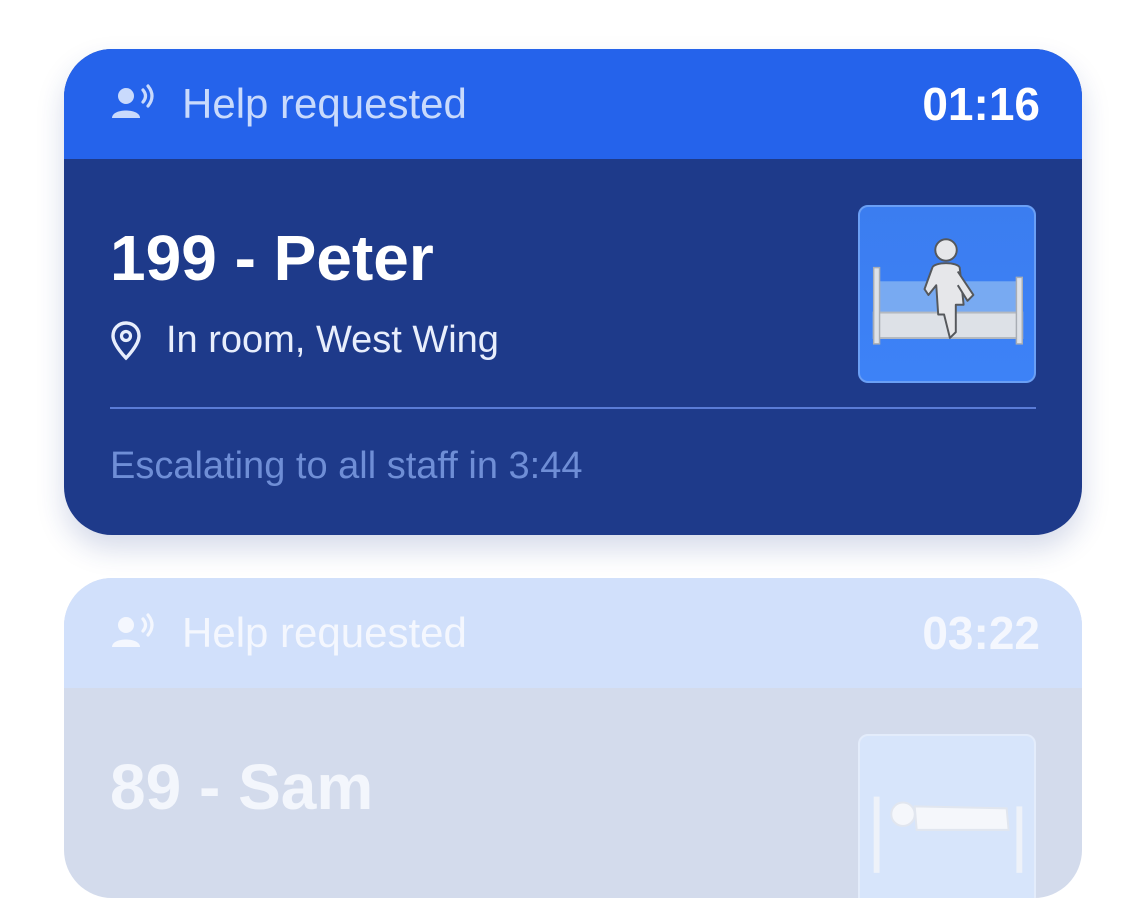 This screenshot has width=1146, height=898. I want to click on alert-card-header: Help requested 01:16, so click(573, 104).